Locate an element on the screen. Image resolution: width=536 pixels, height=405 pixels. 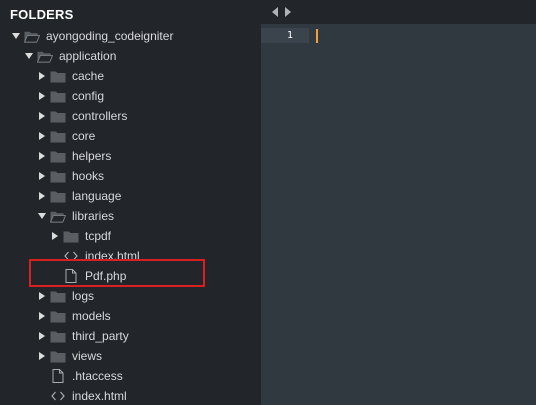
tree-item-config: config is located at coordinates (130, 96).